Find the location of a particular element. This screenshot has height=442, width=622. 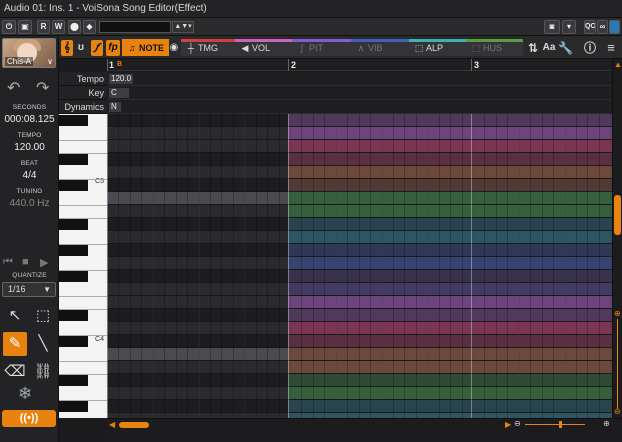

read-button: R is located at coordinates (43, 27).